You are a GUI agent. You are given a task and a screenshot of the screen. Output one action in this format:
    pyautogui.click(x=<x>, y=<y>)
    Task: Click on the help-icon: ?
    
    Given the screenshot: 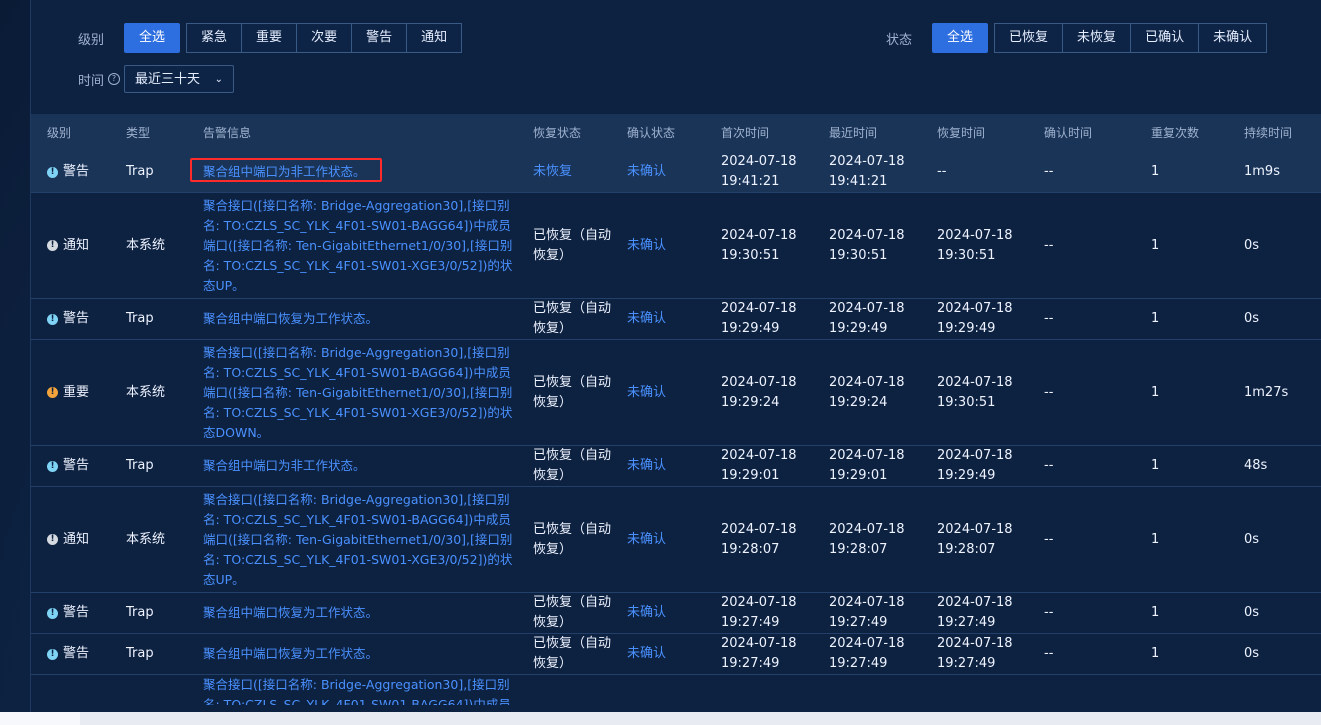 What is the action you would take?
    pyautogui.click(x=114, y=79)
    